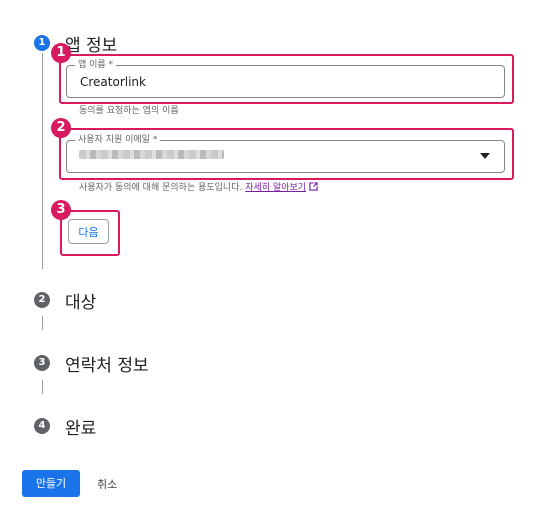 The width and height of the screenshot is (540, 531). Describe the element at coordinates (42, 43) in the screenshot. I see `step-1-indicator: 1` at that location.